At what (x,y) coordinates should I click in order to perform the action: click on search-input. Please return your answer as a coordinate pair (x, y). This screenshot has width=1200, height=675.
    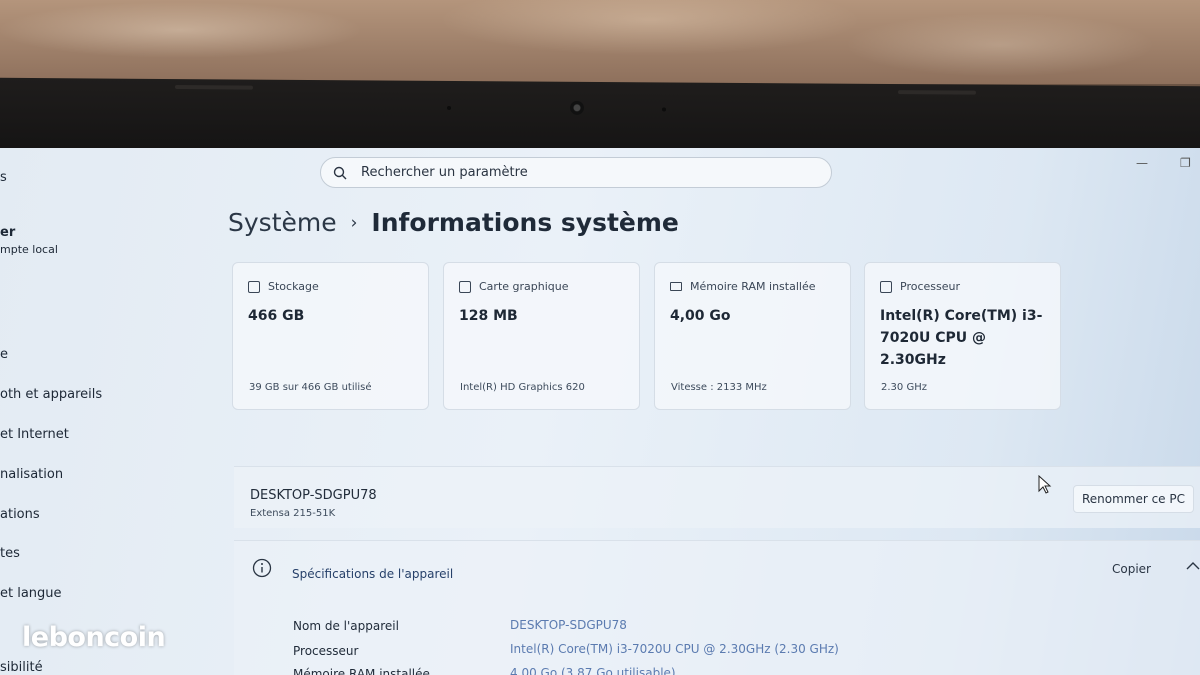
    Looking at the image, I should click on (581, 172).